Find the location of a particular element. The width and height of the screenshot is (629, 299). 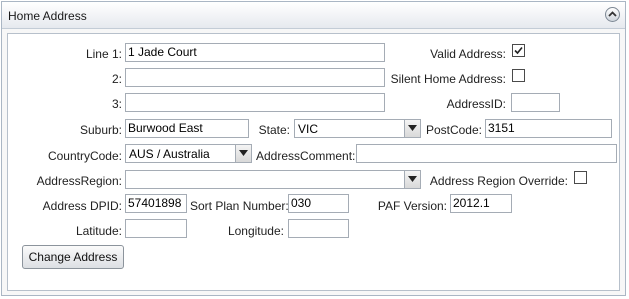

sort-plan-number-input: 030 is located at coordinates (318, 203).